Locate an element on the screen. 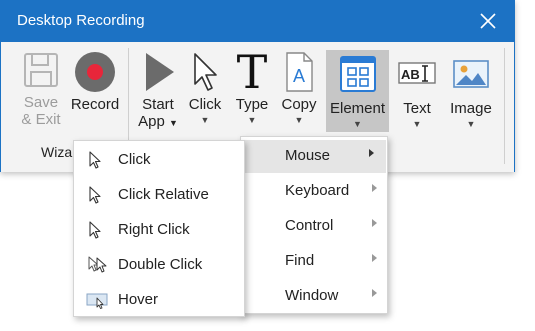 The height and width of the screenshot is (331, 535). submenu-item-hover-label: Hover is located at coordinates (138, 299).